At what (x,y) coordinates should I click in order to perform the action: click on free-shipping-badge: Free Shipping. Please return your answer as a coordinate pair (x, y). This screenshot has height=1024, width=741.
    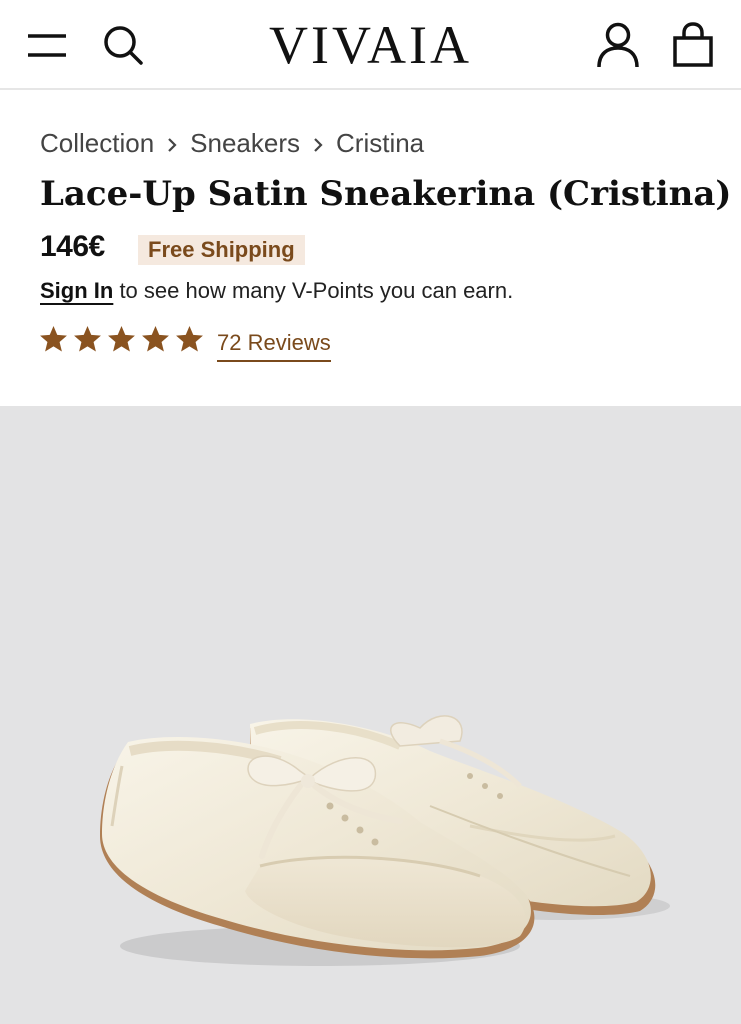
    Looking at the image, I should click on (221, 250).